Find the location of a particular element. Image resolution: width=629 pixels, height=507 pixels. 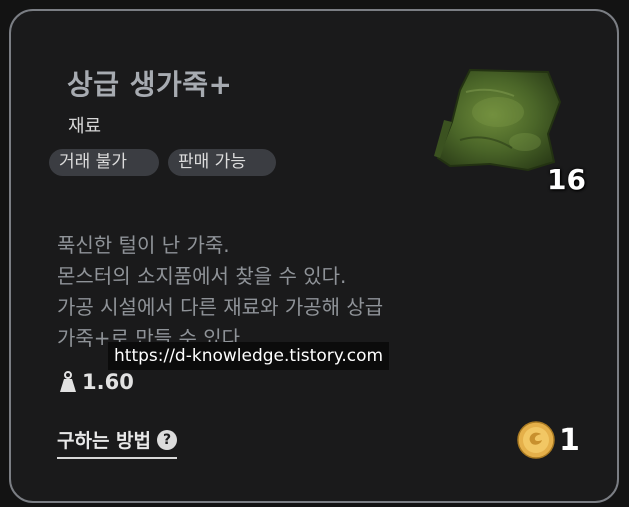

how-to-obtain-link: 구하는 방법 ? is located at coordinates (117, 442).